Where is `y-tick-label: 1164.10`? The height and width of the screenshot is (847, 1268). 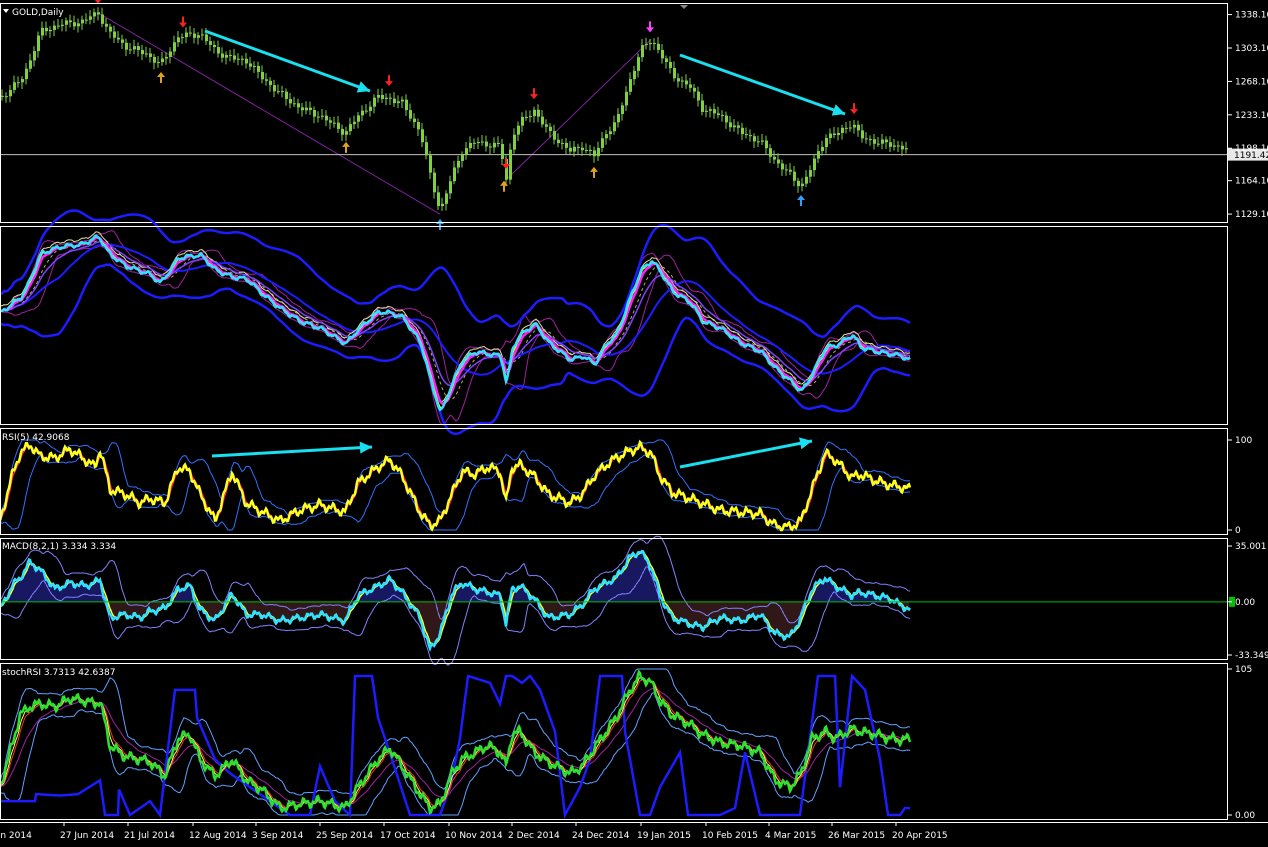 y-tick-label: 1164.10 is located at coordinates (1251, 182).